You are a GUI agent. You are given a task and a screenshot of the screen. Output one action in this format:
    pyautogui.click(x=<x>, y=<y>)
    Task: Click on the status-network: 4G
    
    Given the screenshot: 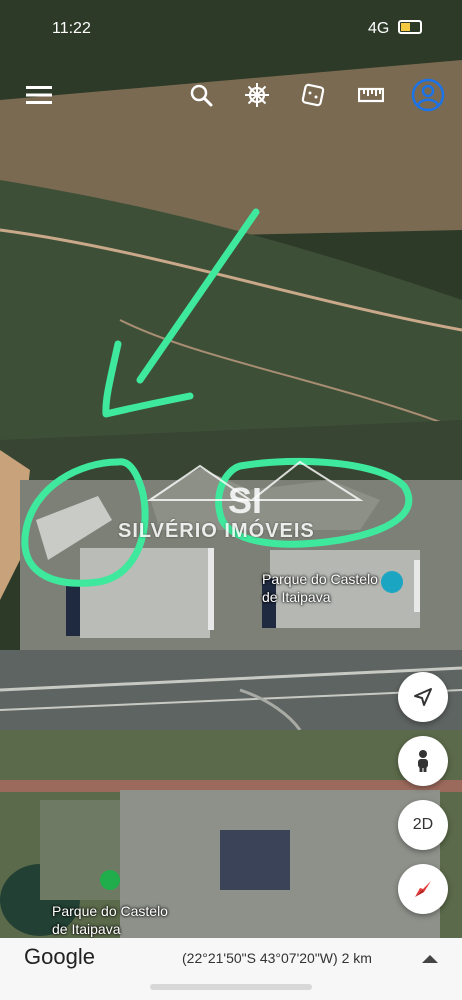 What is the action you would take?
    pyautogui.click(x=379, y=28)
    